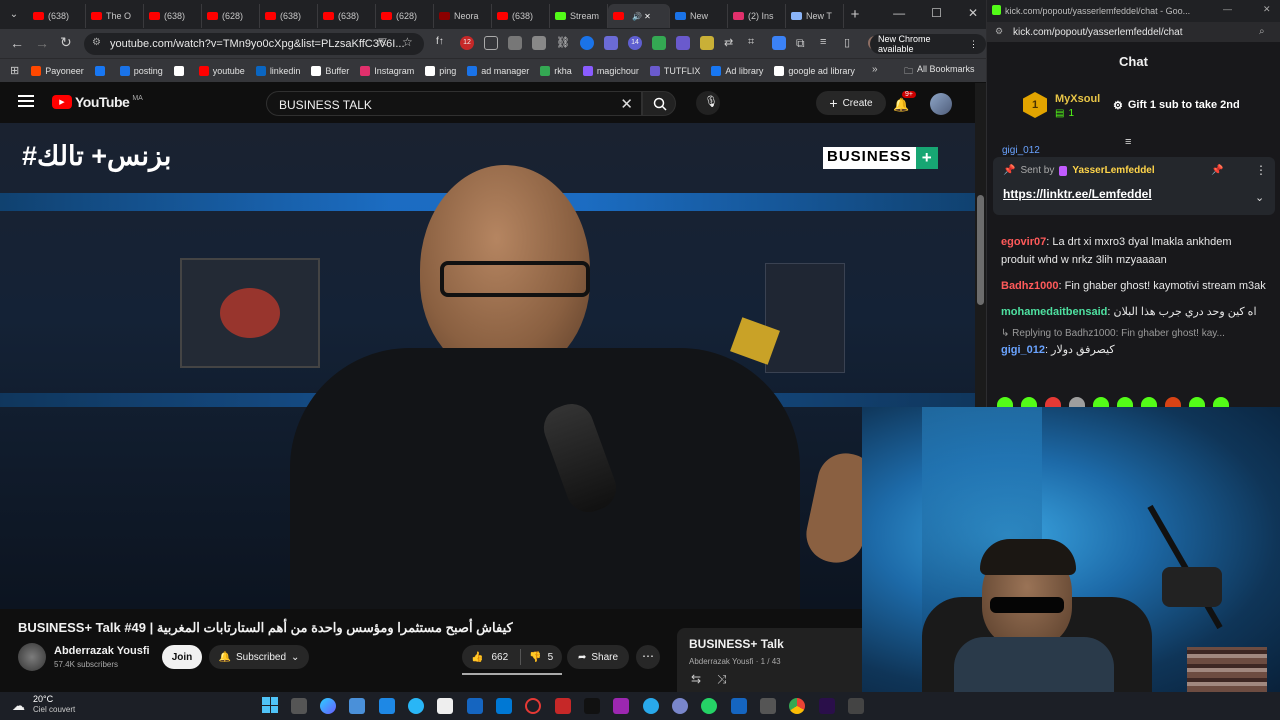 The height and width of the screenshot is (720, 1280). I want to click on scrollbar-thumb, so click(980, 250).